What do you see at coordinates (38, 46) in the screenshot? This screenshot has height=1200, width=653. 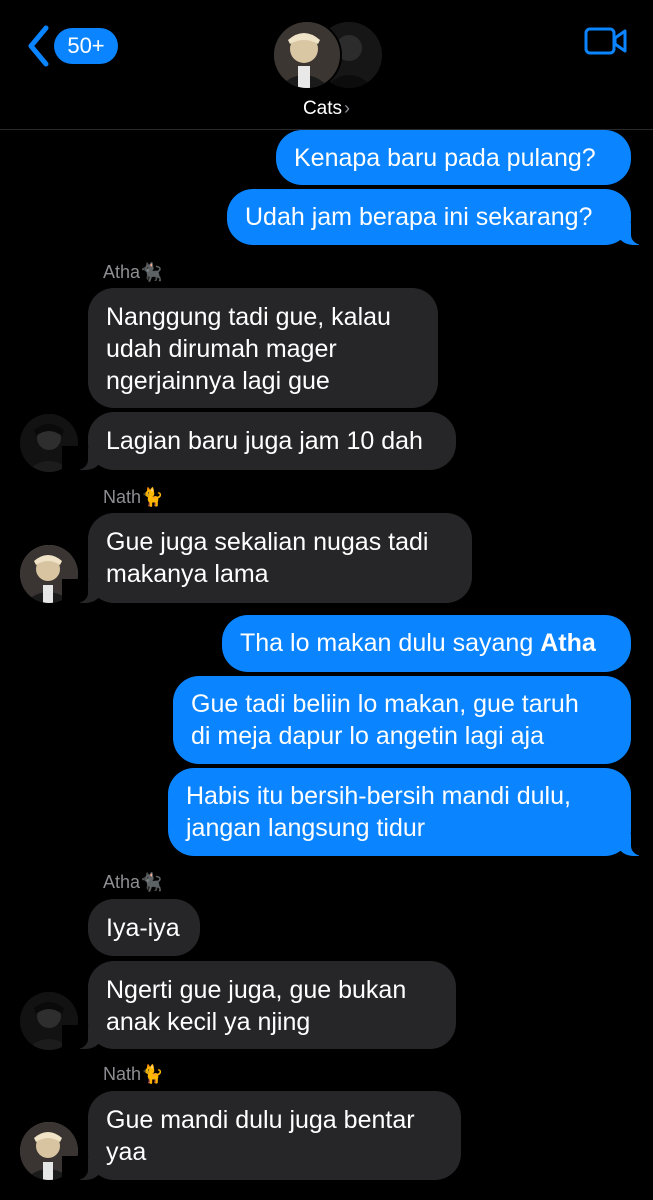 I see `chevron-left-icon` at bounding box center [38, 46].